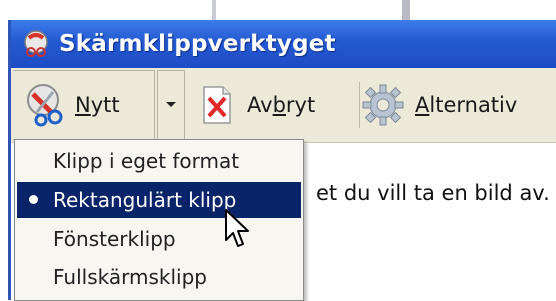 The height and width of the screenshot is (301, 556). I want to click on menu-item-free-form-snip: Klipp i eget format, so click(159, 161).